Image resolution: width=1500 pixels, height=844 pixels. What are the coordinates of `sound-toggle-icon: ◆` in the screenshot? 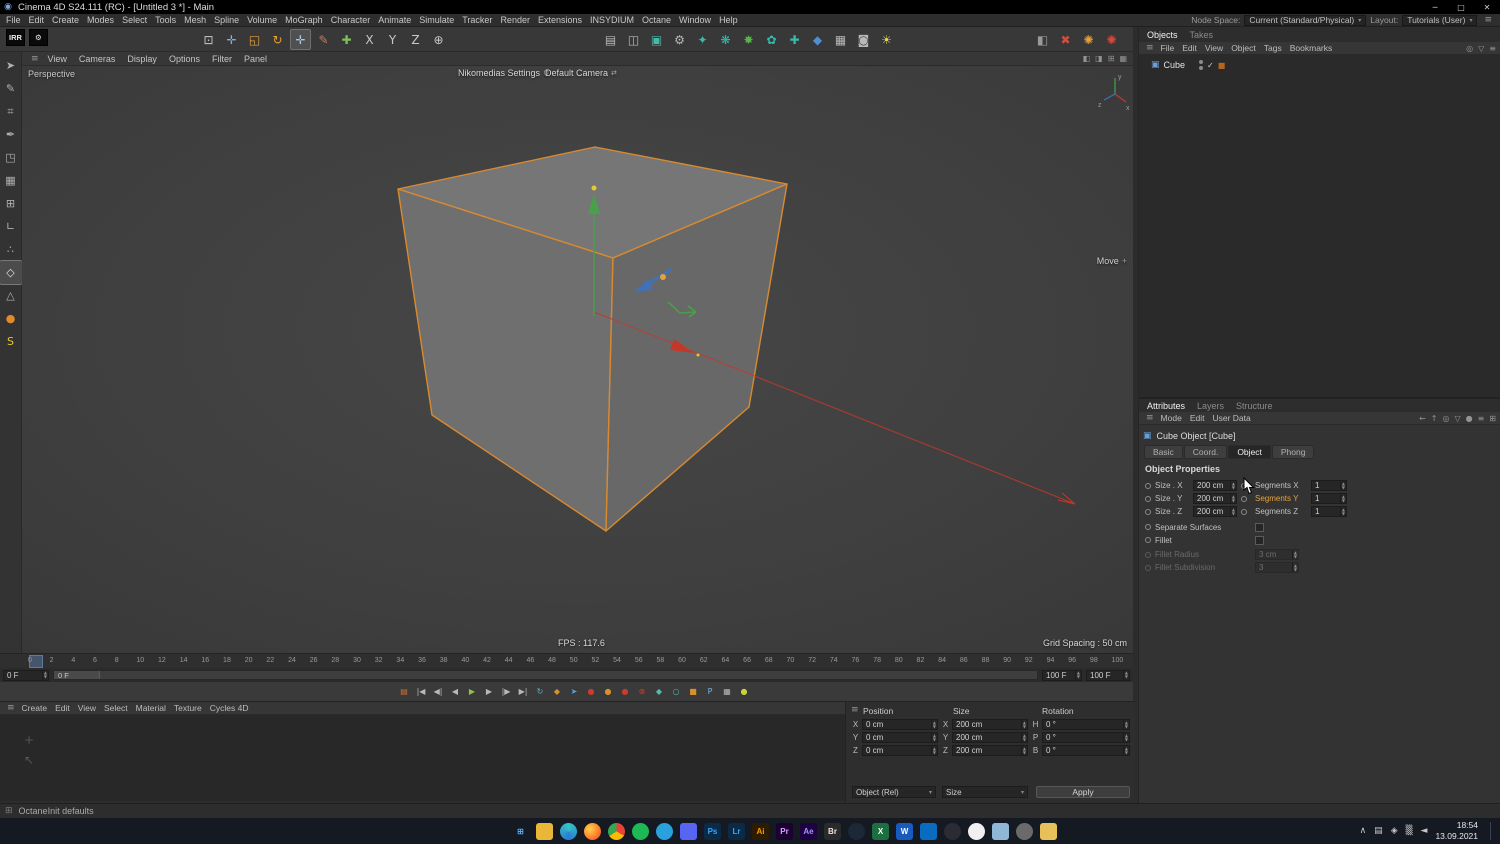 It's located at (557, 691).